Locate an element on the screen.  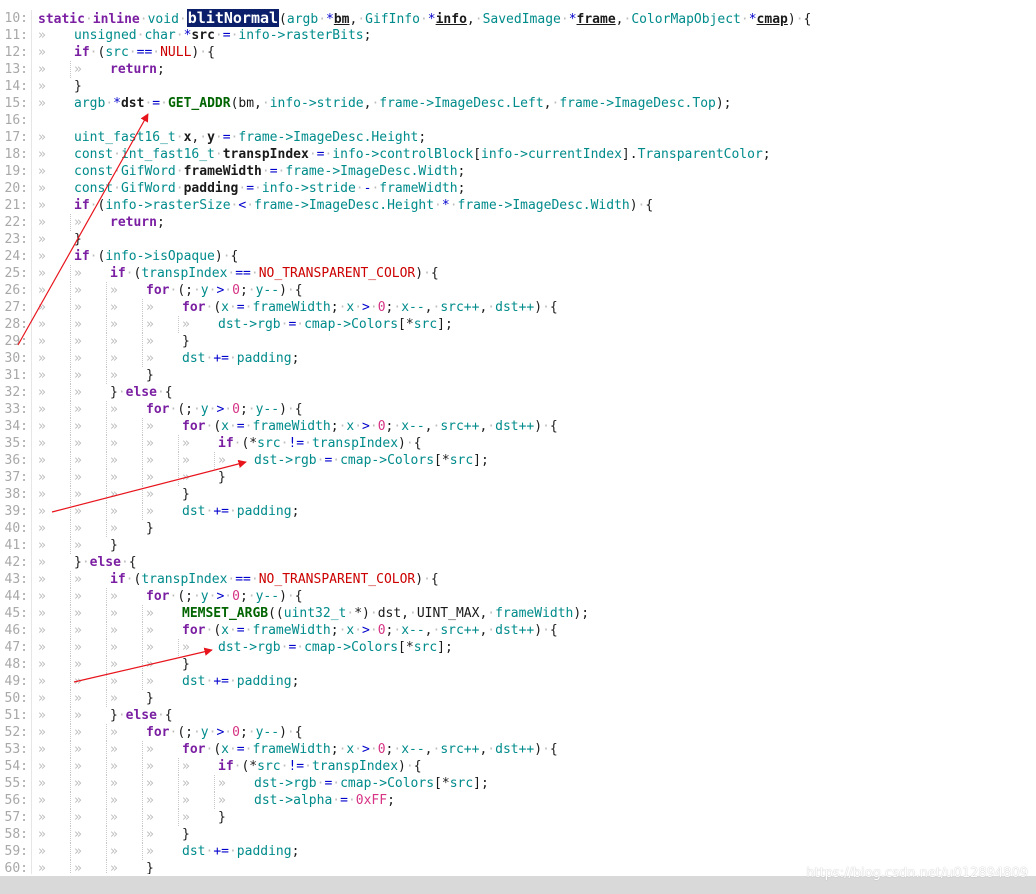
code-token: const is located at coordinates (94, 188).